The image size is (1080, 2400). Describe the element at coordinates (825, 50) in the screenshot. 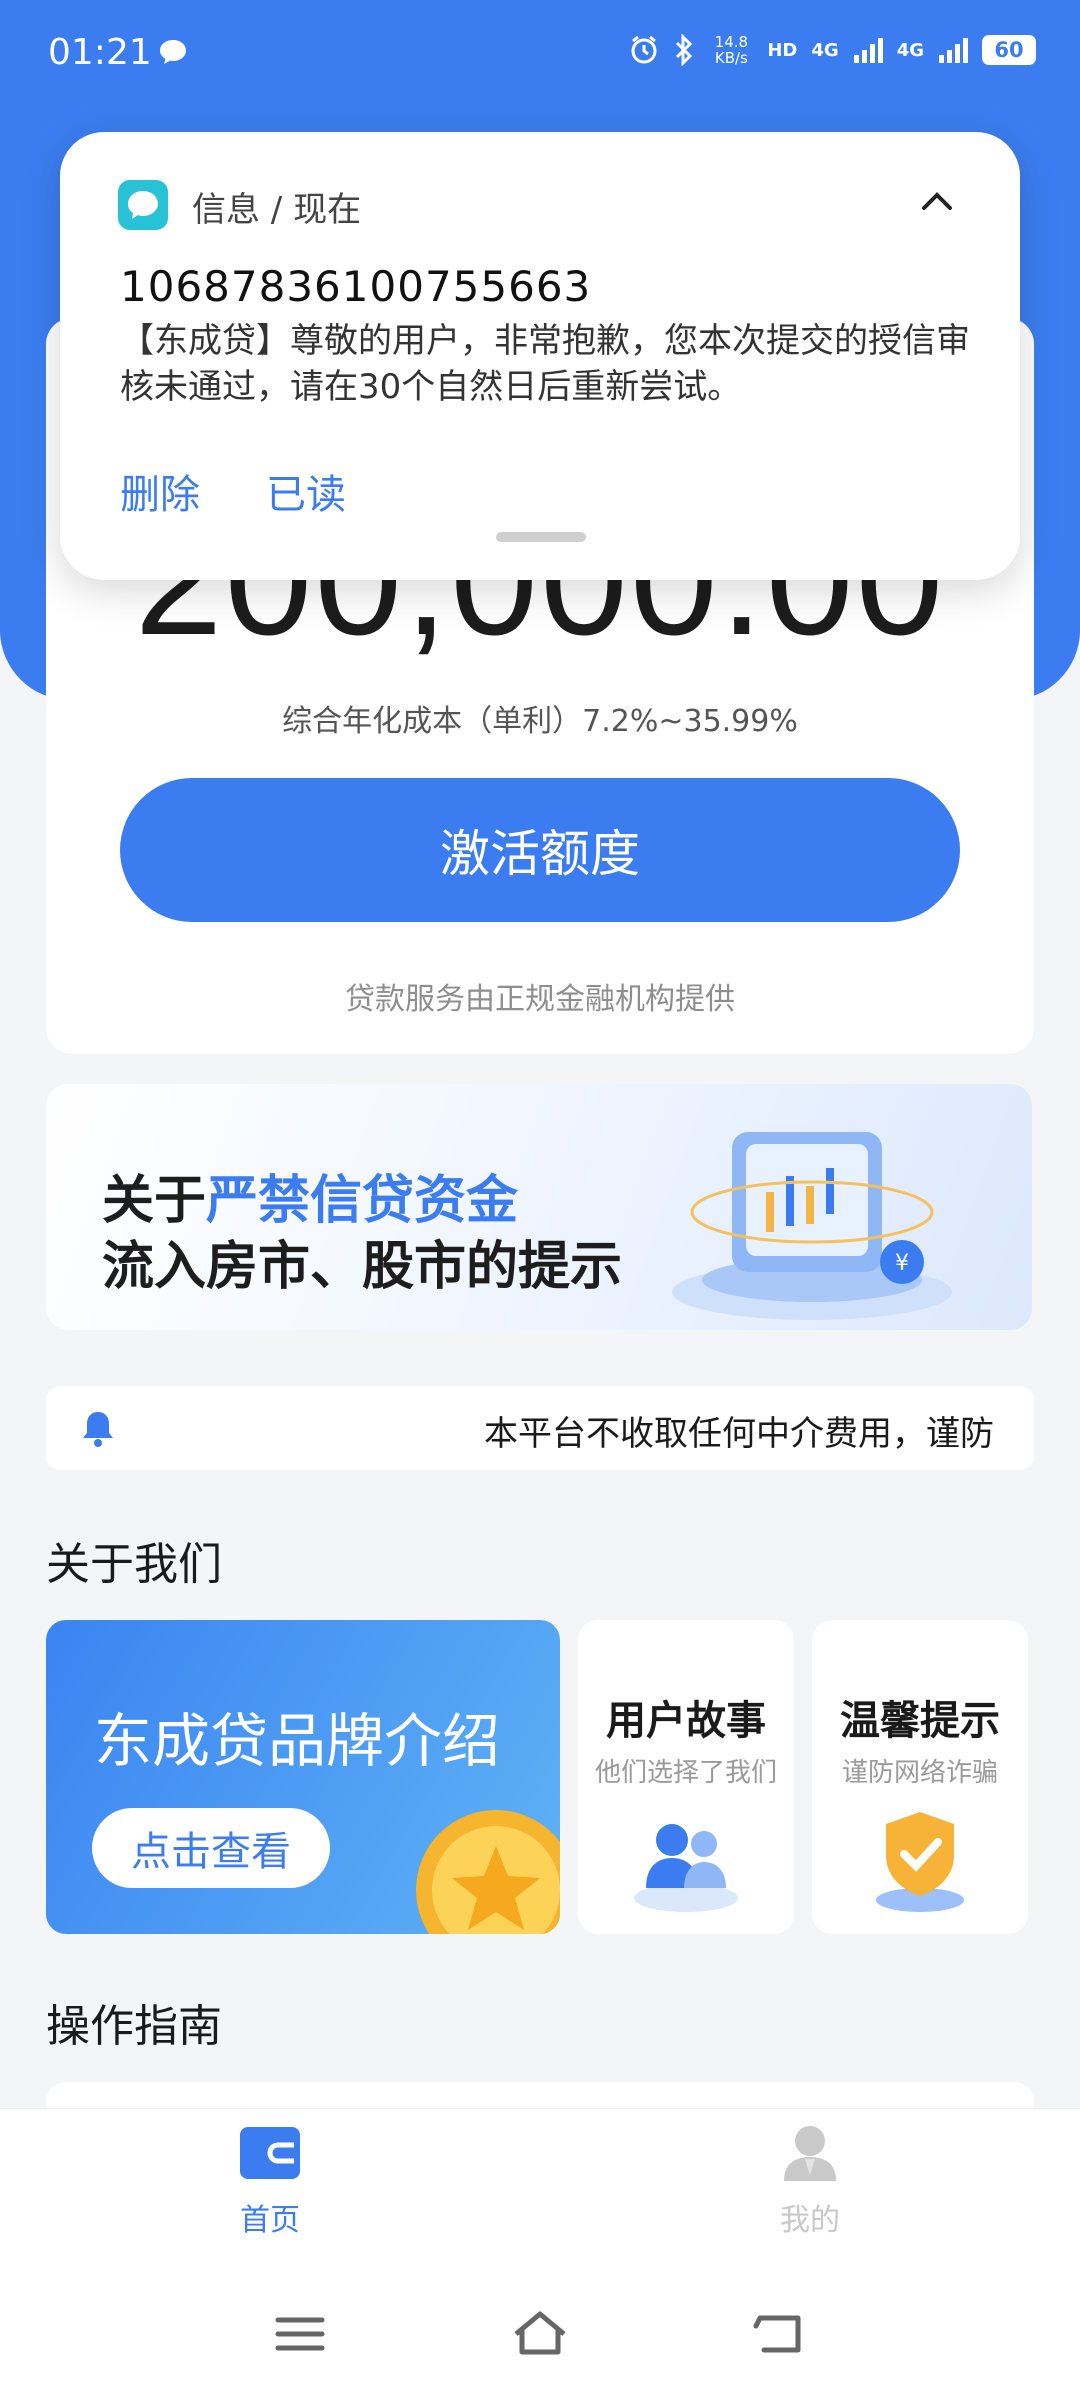

I see `sim1-network-label: 4G` at that location.